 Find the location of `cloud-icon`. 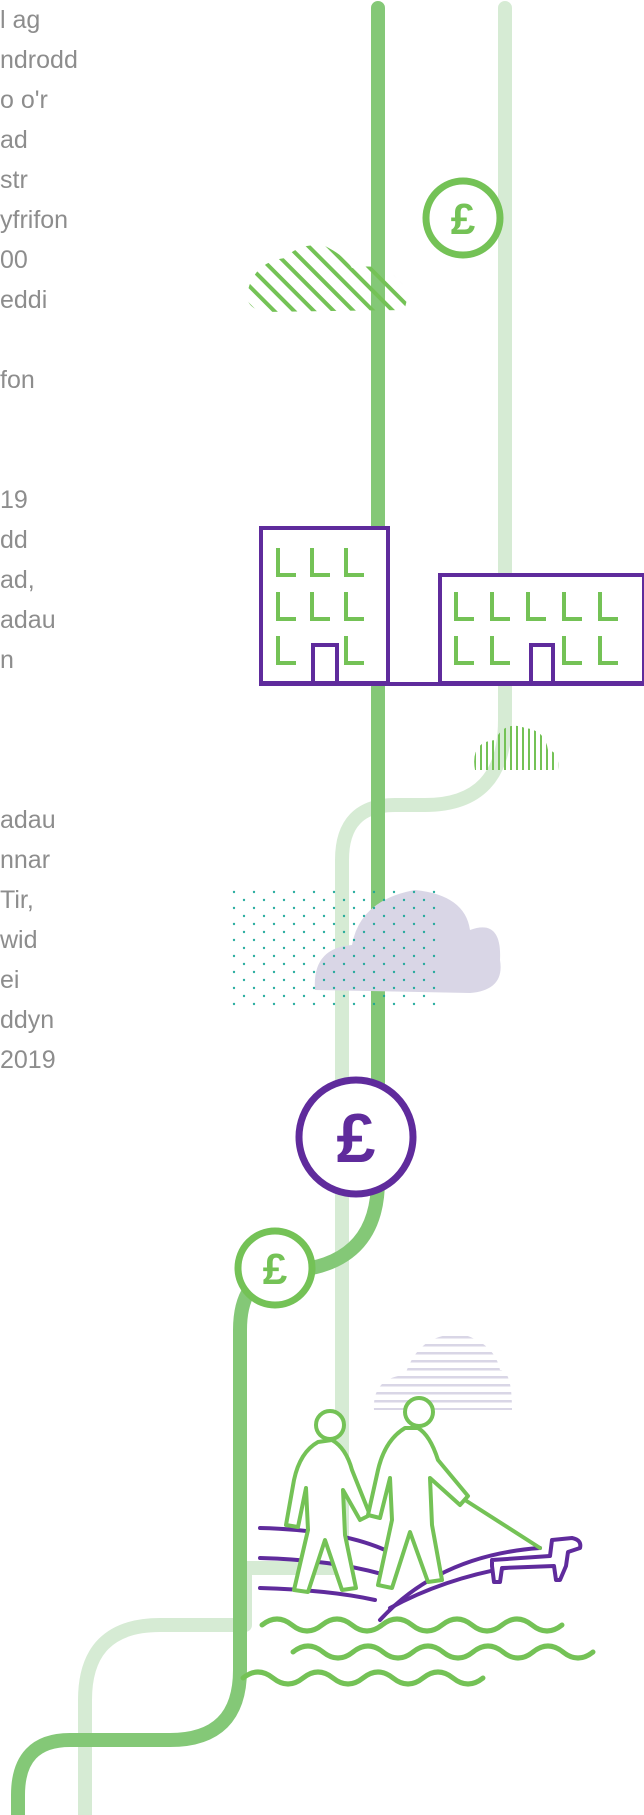

cloud-icon is located at coordinates (365, 950).